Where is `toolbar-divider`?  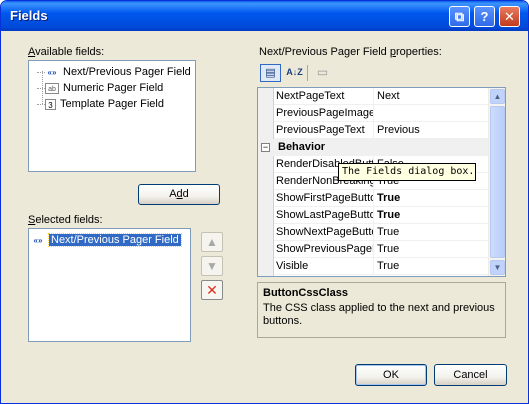 toolbar-divider is located at coordinates (307, 73).